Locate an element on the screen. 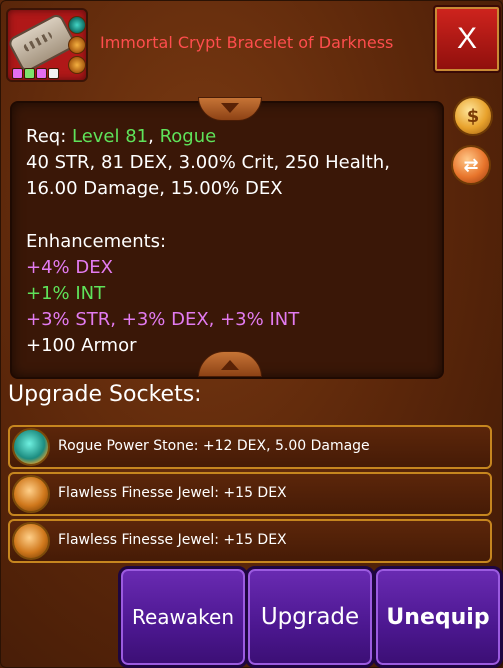 This screenshot has width=503, height=668. req-class: Rogue is located at coordinates (188, 136).